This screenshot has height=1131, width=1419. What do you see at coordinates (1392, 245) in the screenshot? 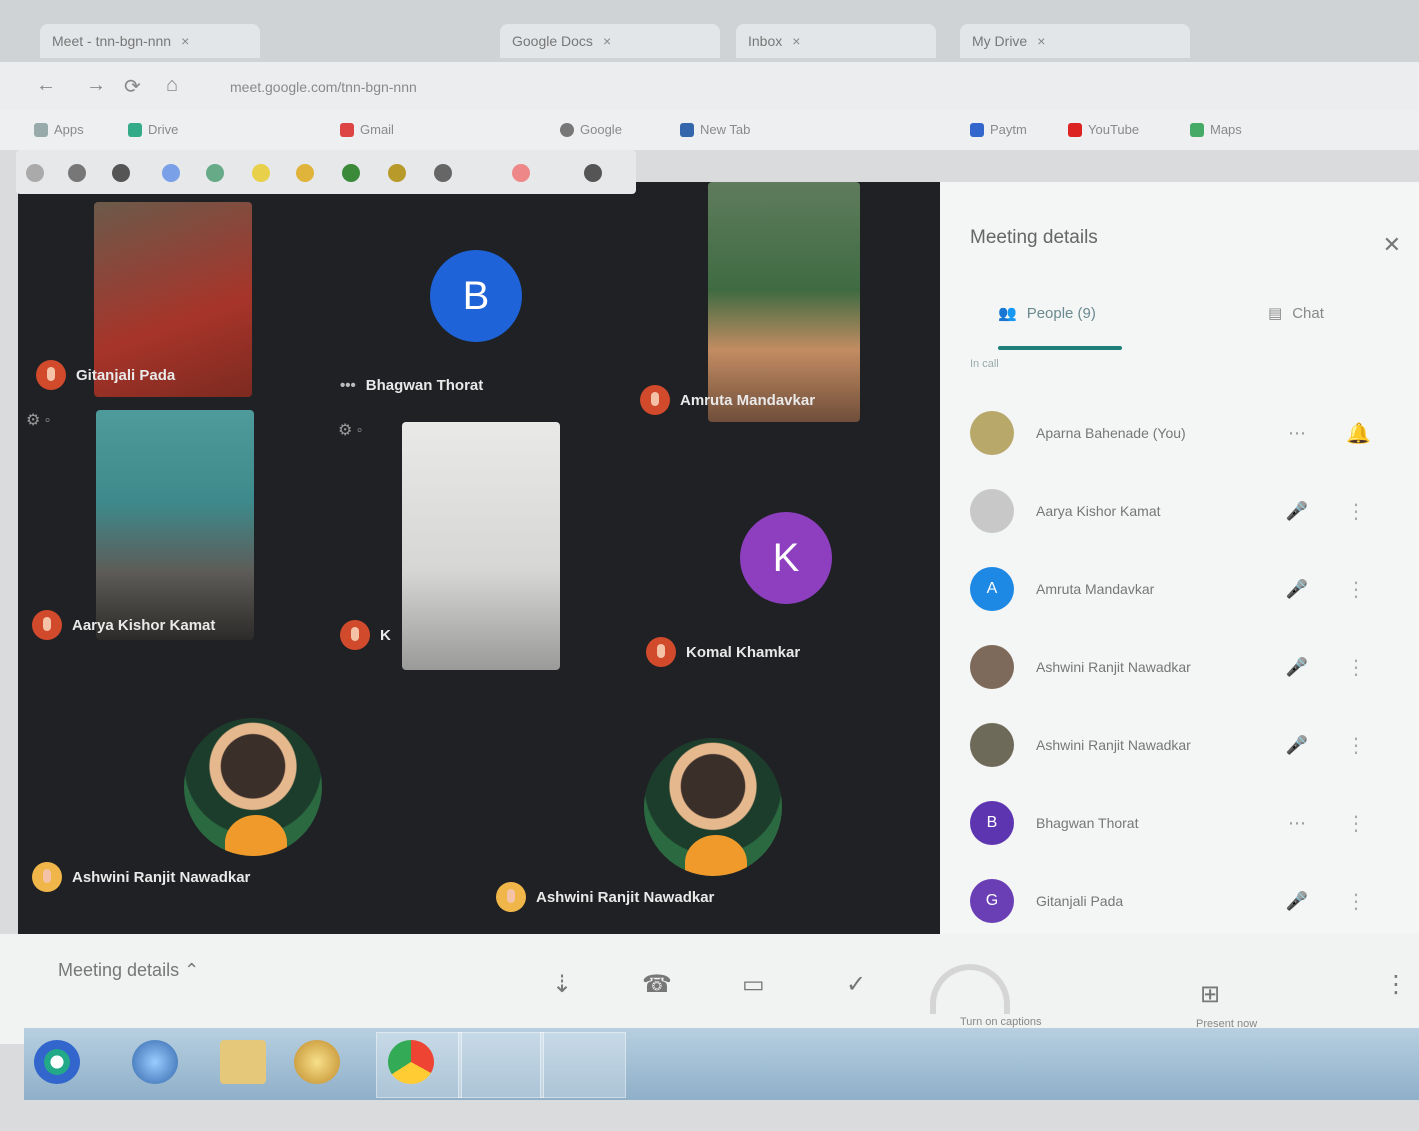
I see `close-icon: ✕` at bounding box center [1392, 245].